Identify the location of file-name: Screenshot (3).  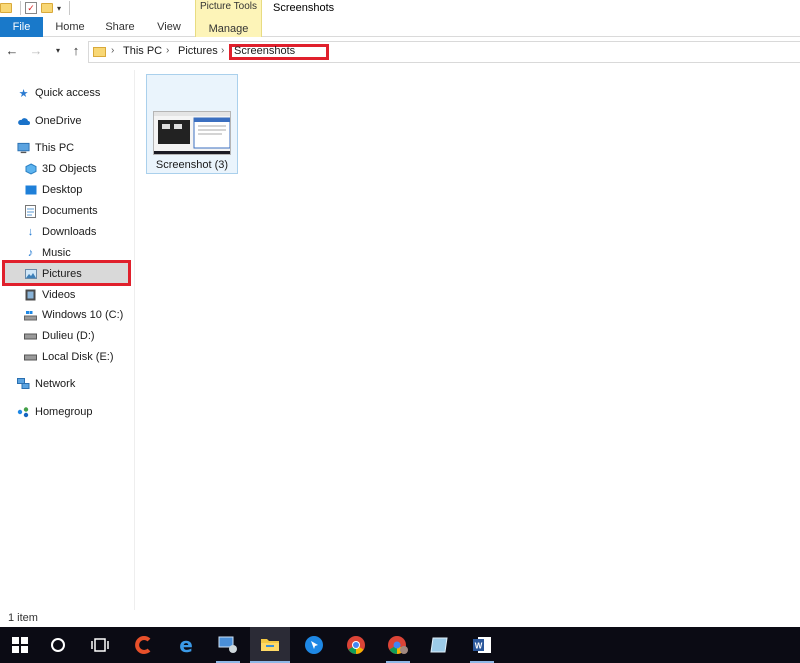
(192, 165).